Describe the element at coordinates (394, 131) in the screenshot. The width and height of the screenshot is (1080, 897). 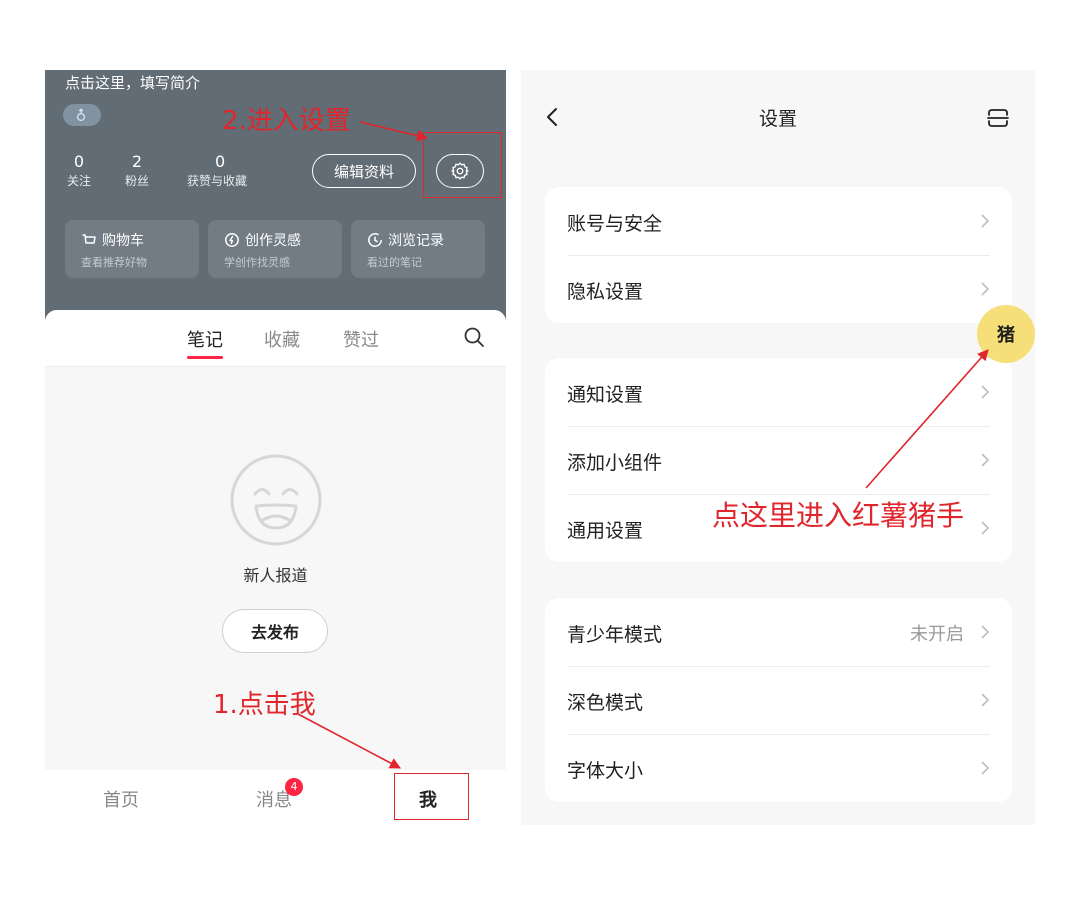
I see `arrow-to-settings` at that location.